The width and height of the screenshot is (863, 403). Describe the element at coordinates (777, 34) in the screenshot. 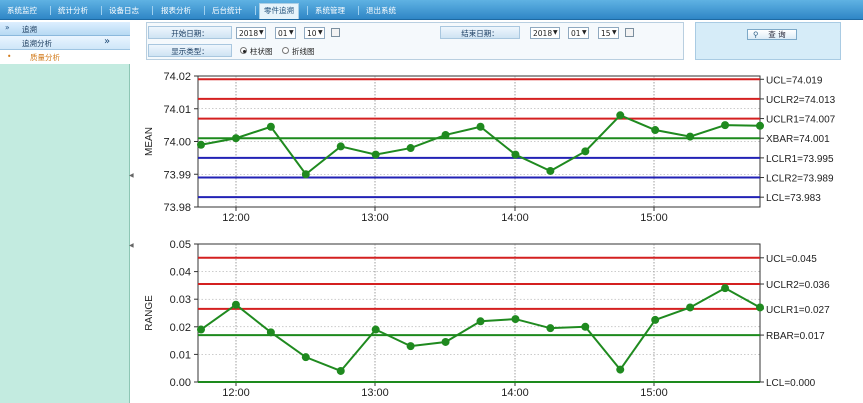

I see `query-button-label: 查 询` at that location.